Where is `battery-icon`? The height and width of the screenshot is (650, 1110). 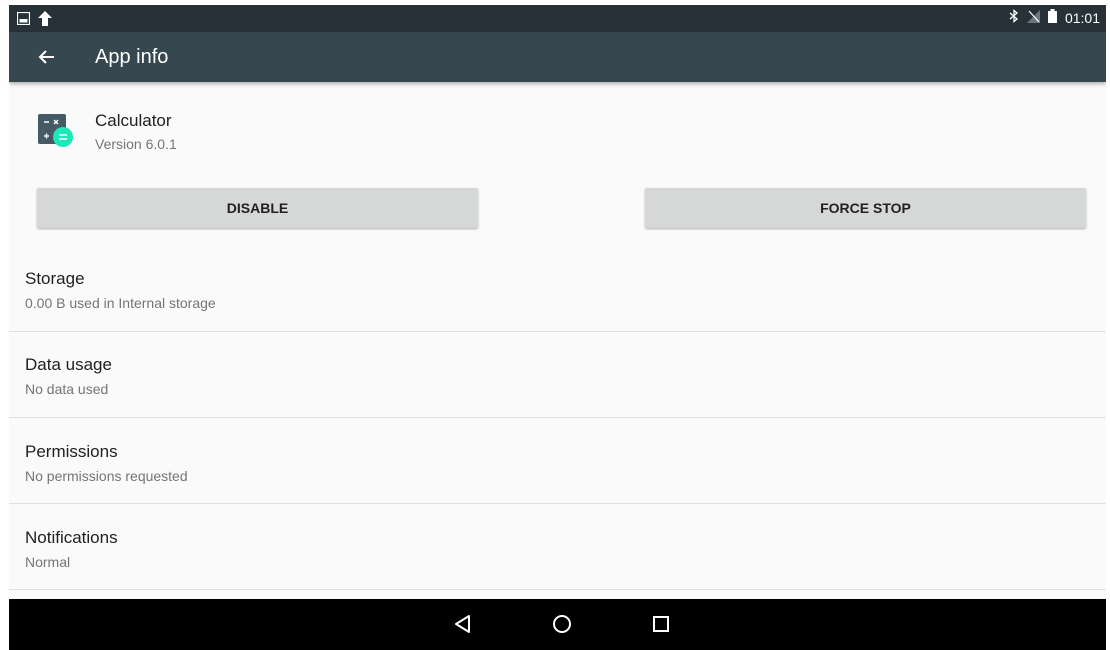 battery-icon is located at coordinates (1052, 17).